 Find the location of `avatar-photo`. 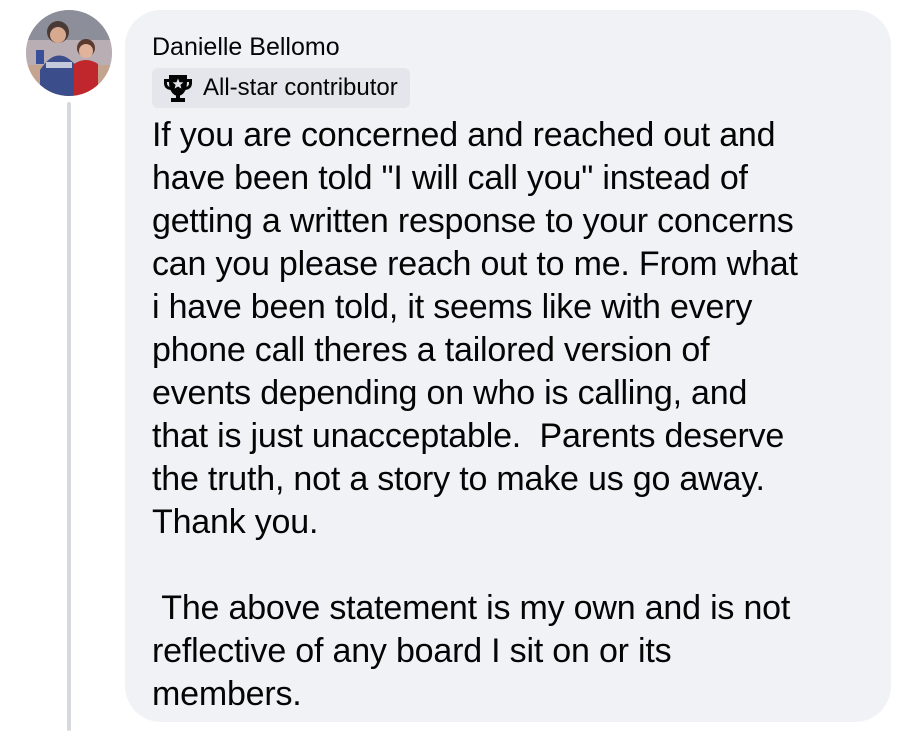

avatar-photo is located at coordinates (69, 53).